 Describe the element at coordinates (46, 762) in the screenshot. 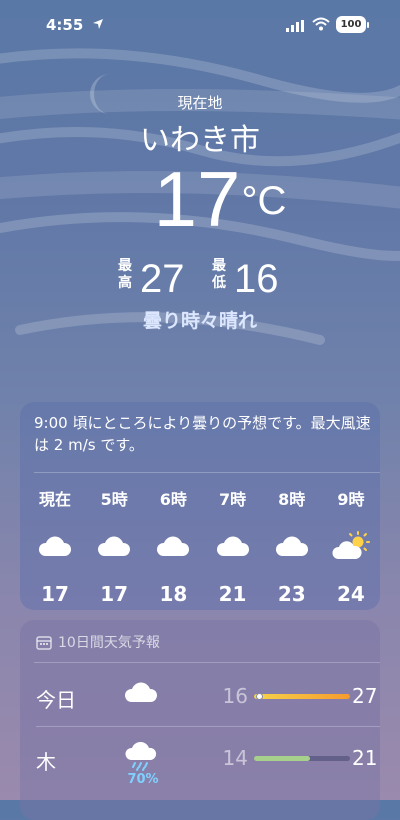

I see `day-label: 木` at that location.